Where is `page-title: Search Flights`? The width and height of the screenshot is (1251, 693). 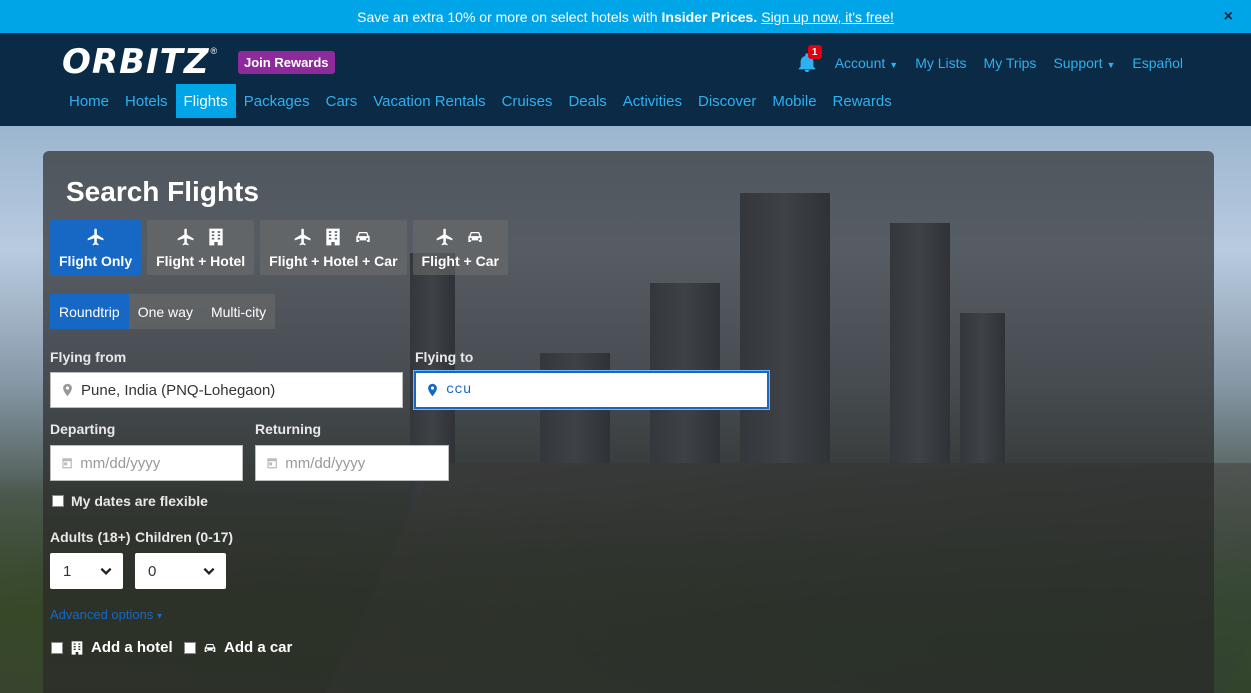 page-title: Search Flights is located at coordinates (162, 191).